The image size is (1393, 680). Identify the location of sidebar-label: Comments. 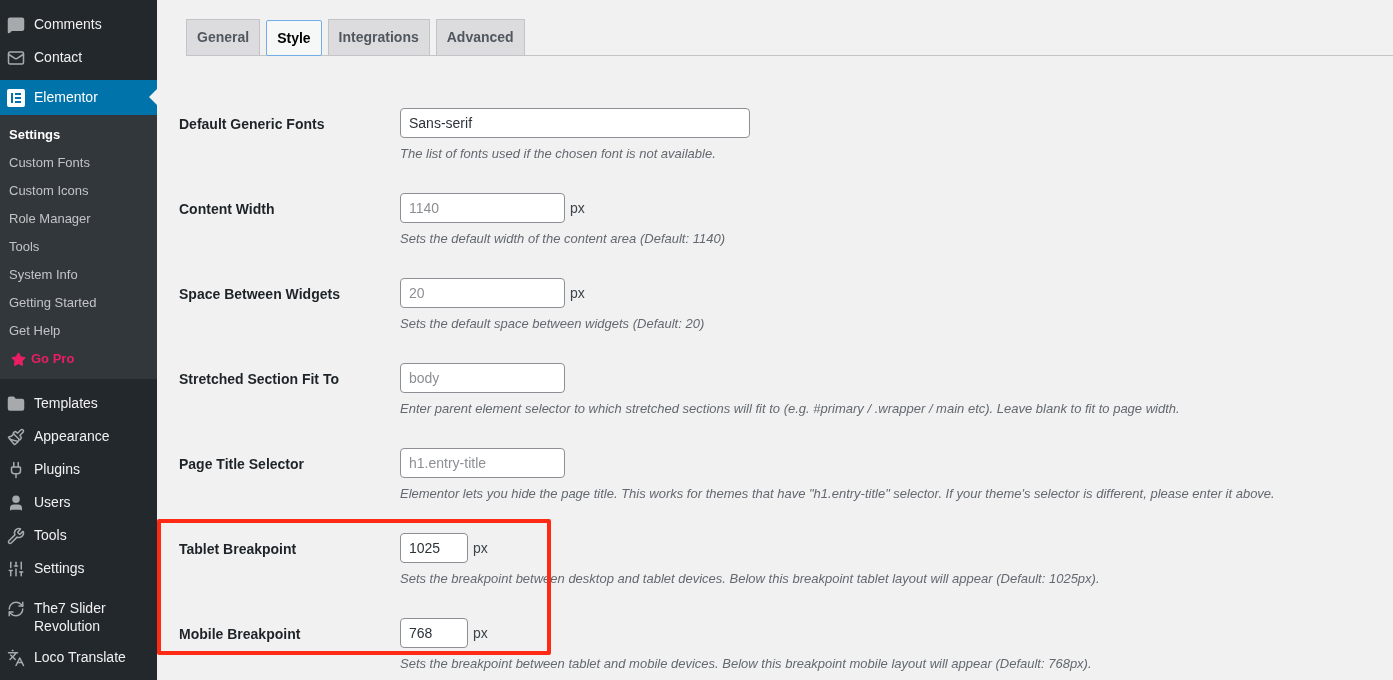
(68, 24).